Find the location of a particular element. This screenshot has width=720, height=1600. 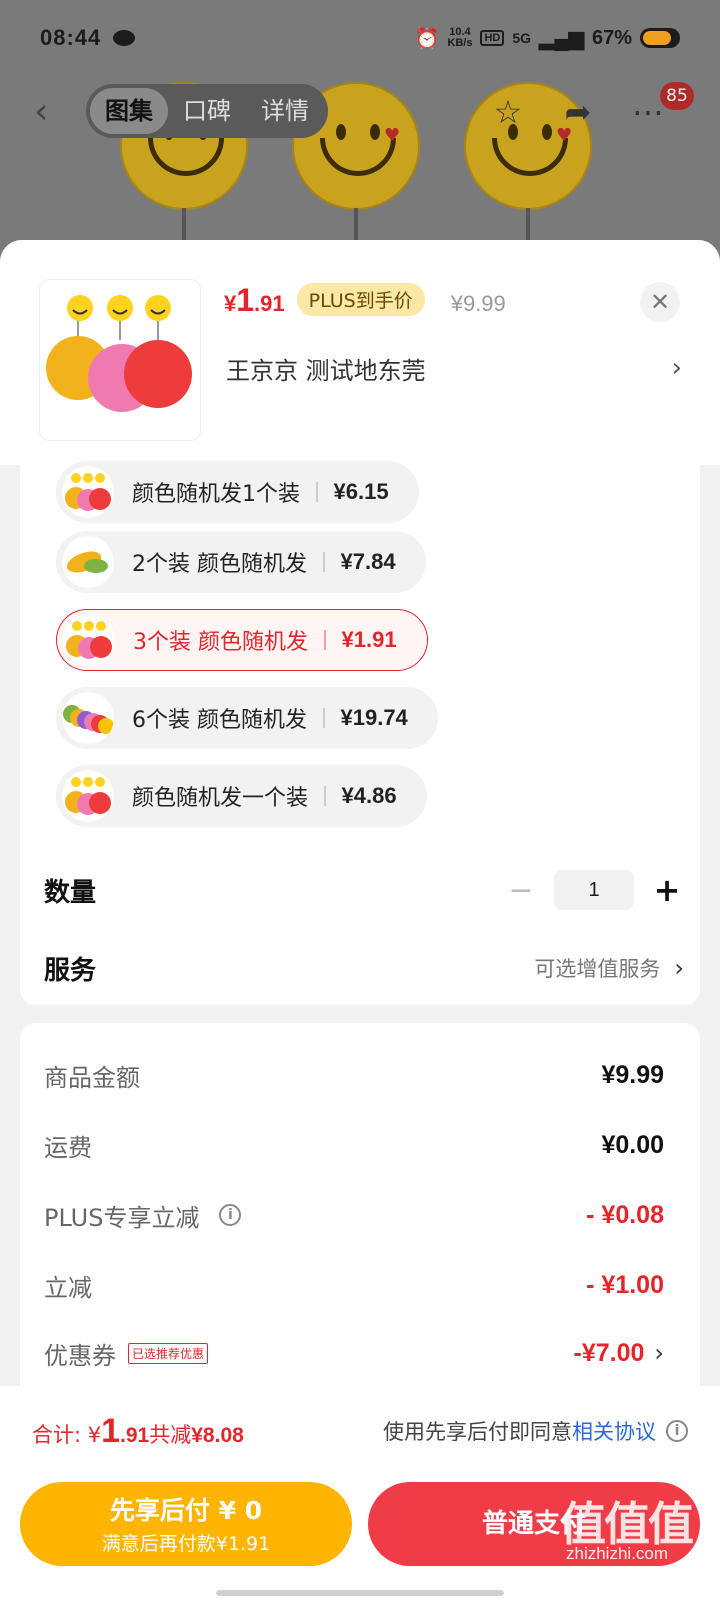

price-row: ¥1.91 PLUS到手价 ¥9.99 is located at coordinates (365, 301).